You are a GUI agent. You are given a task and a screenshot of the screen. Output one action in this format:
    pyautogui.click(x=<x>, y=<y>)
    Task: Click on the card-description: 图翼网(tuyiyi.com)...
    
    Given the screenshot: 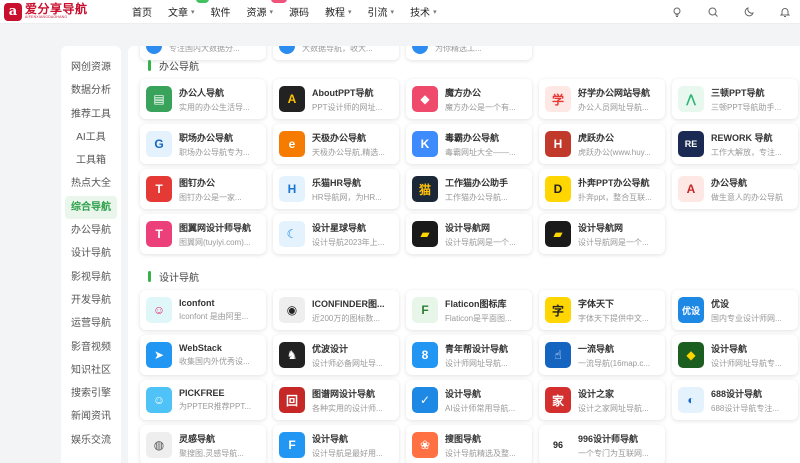 What is the action you would take?
    pyautogui.click(x=215, y=242)
    